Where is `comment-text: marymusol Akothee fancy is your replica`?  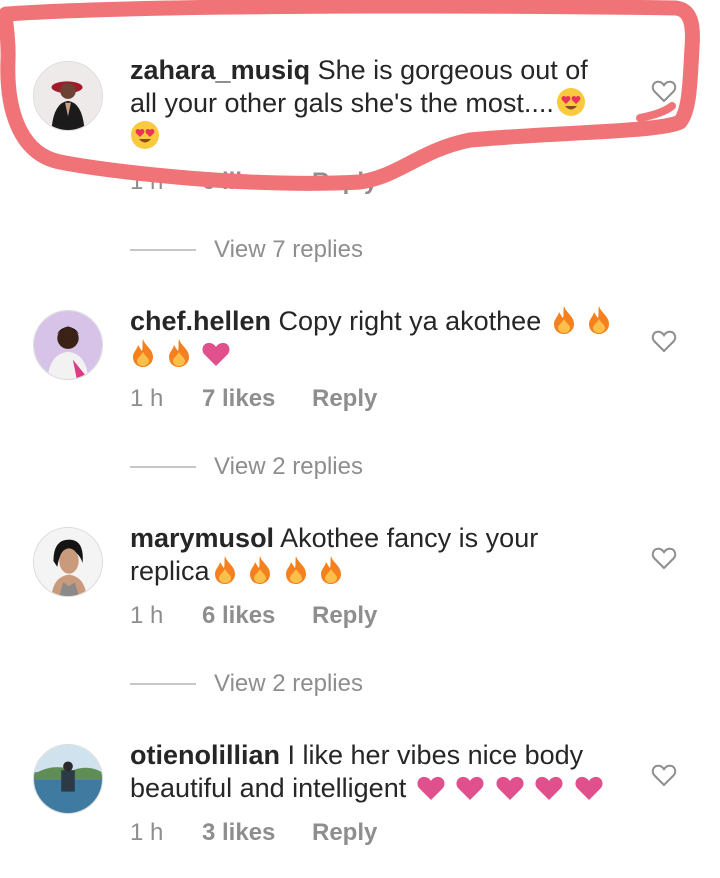 comment-text: marymusol Akothee fancy is your replica is located at coordinates (375, 555).